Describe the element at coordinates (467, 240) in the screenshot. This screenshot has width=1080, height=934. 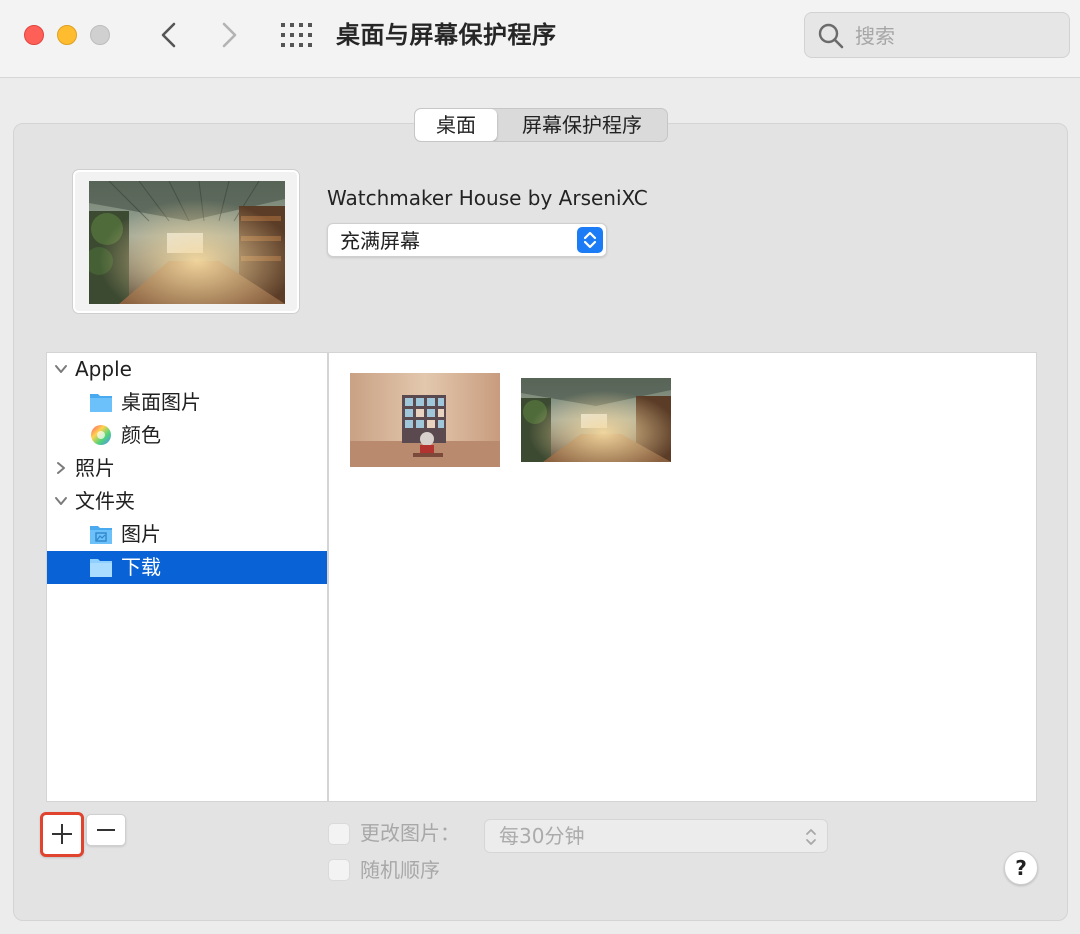
I see `fit-mode-popup: 充满屏幕` at that location.